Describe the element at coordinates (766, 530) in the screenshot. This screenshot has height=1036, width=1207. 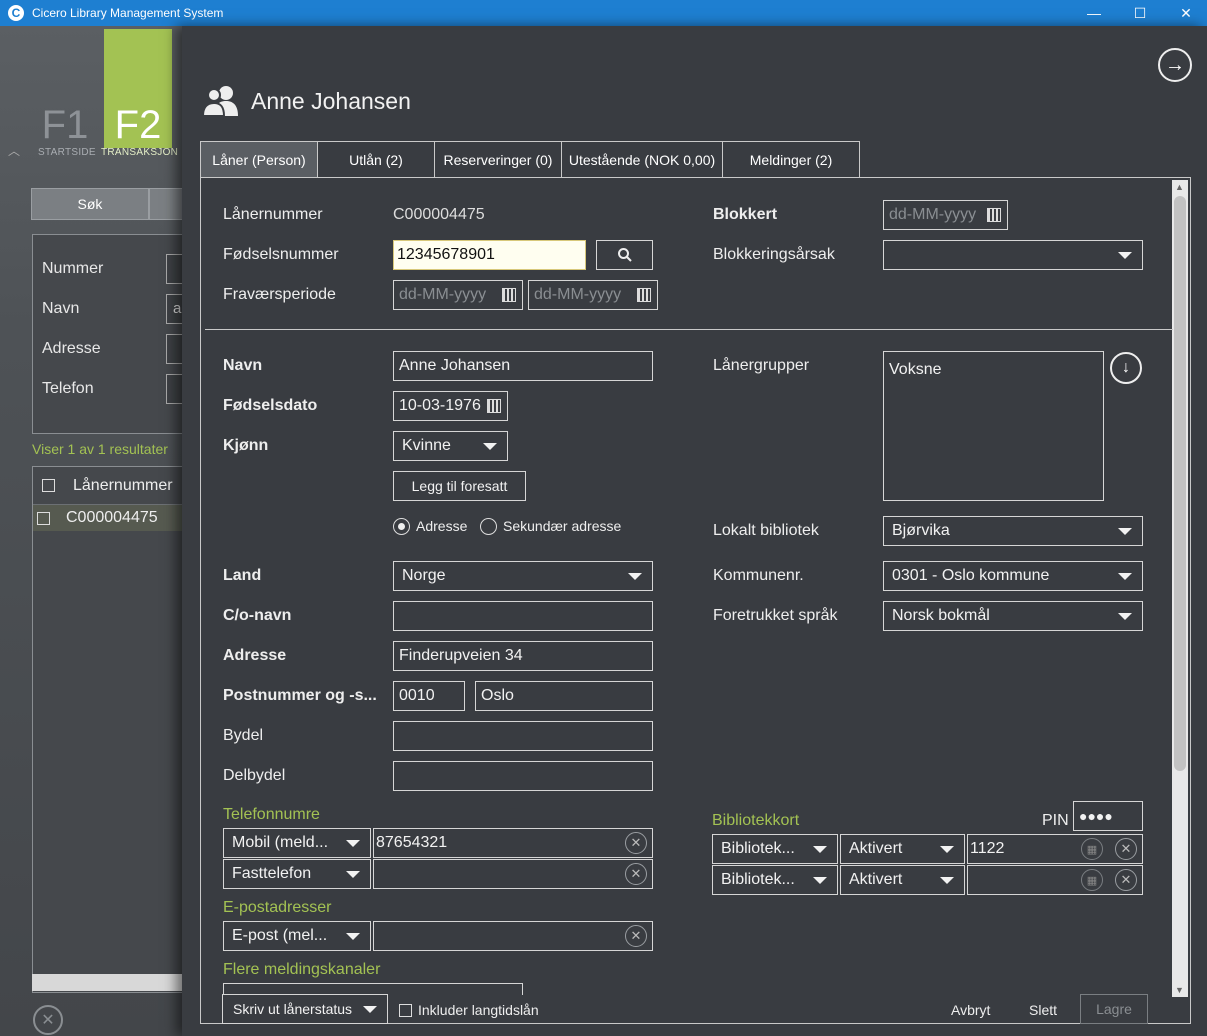
I see `lokalt-bibliotek-label: Lokalt bibliotek` at that location.